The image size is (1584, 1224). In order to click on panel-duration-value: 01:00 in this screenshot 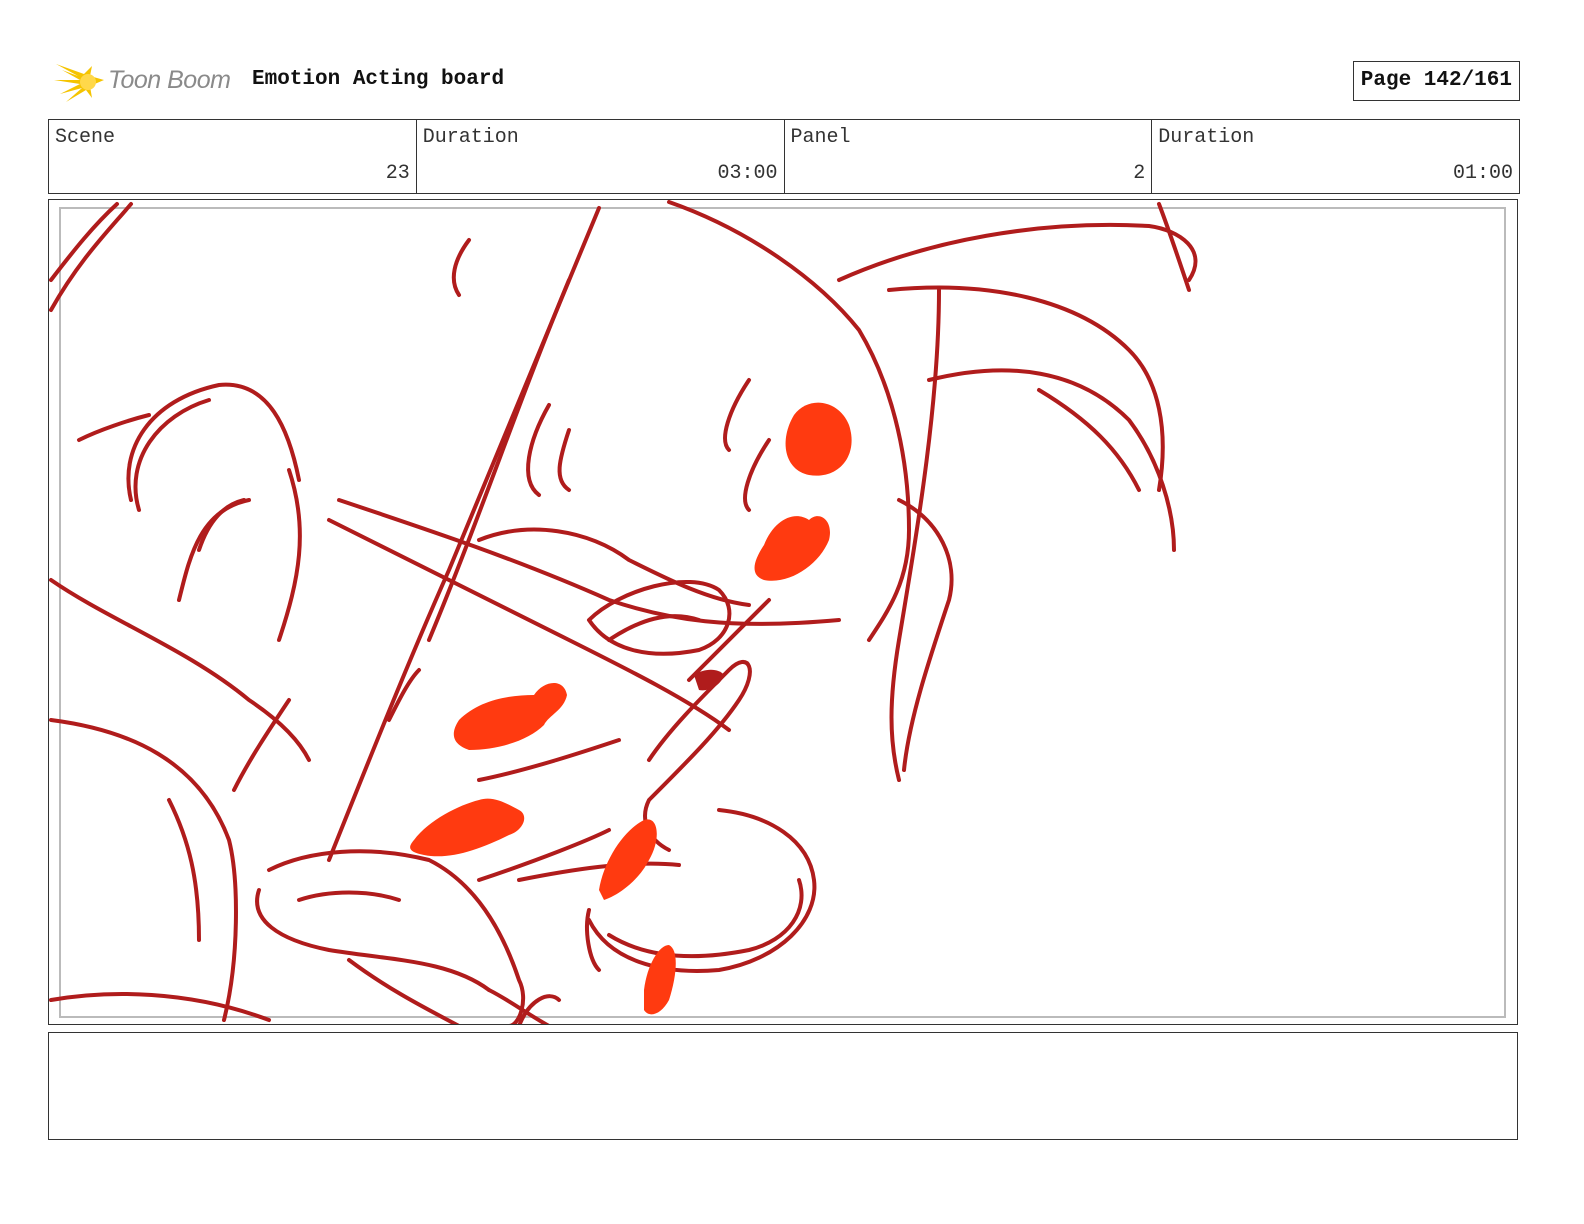, I will do `click(1482, 173)`.